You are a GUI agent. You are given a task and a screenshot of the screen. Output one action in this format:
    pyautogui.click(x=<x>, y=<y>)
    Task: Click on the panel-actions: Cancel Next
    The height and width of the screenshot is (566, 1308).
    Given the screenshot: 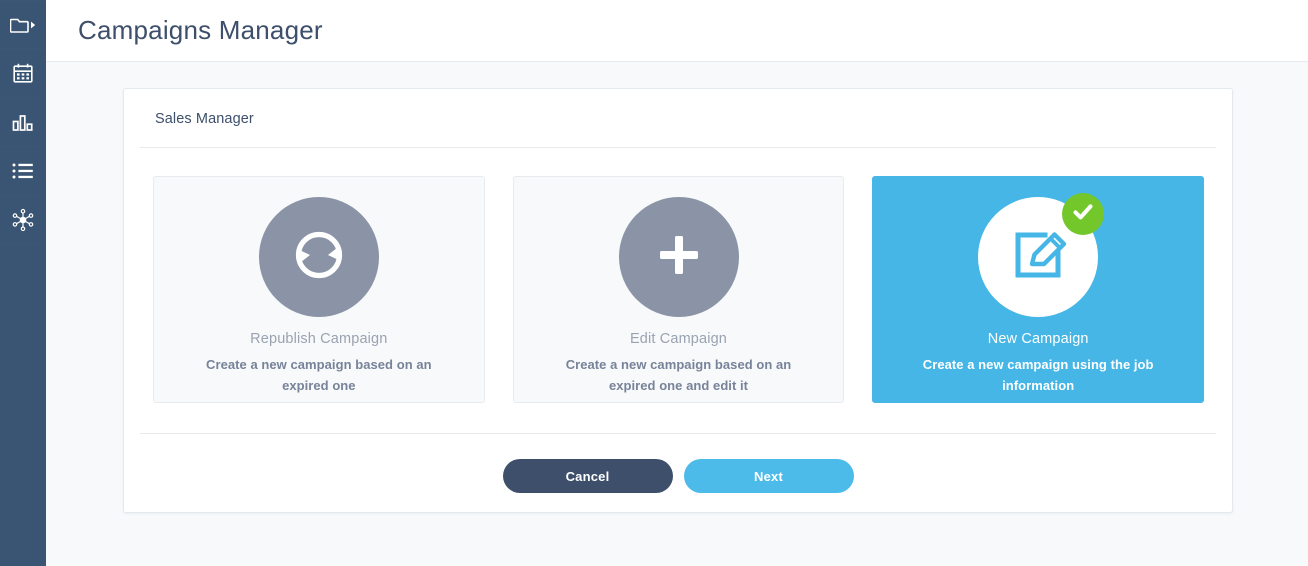 What is the action you would take?
    pyautogui.click(x=678, y=463)
    